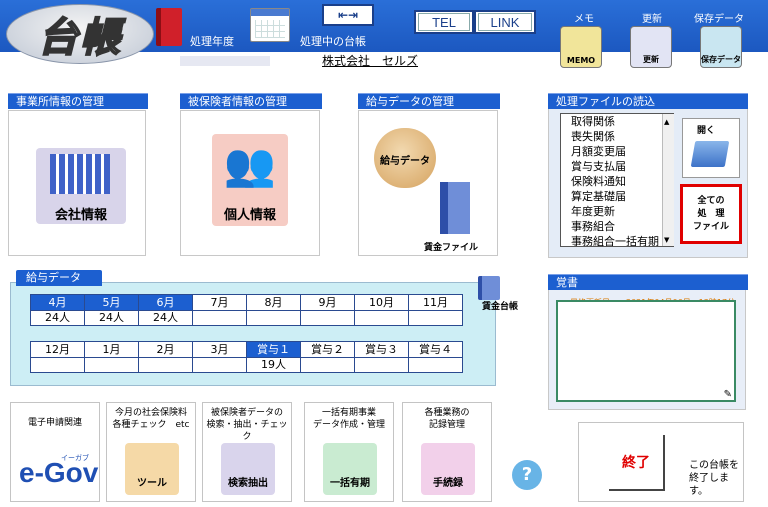 This screenshot has width=768, height=507. Describe the element at coordinates (405, 161) in the screenshot. I see `salary-data-label: 給与データ` at that location.